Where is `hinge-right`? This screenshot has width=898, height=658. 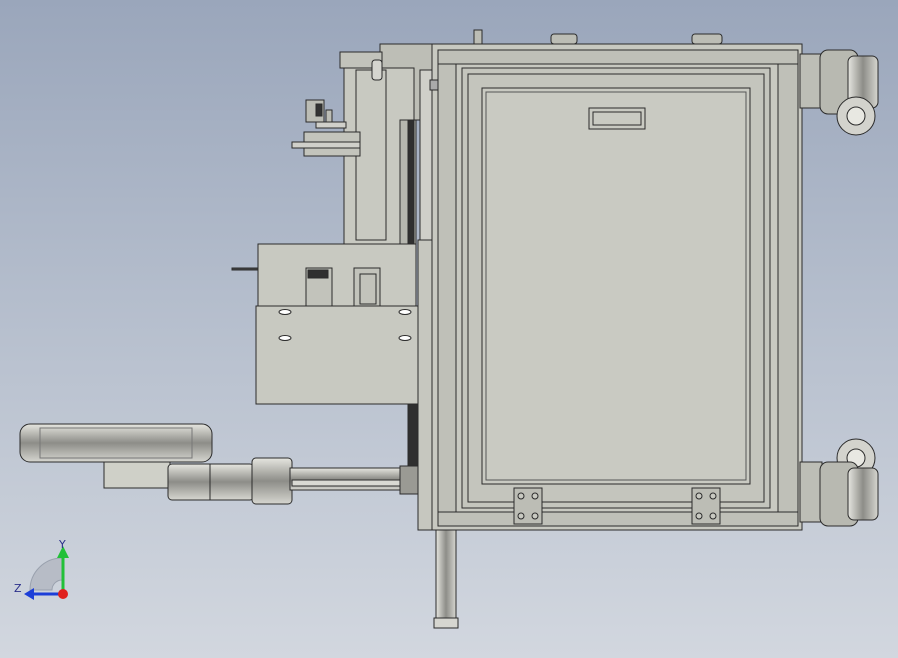 hinge-right is located at coordinates (706, 506).